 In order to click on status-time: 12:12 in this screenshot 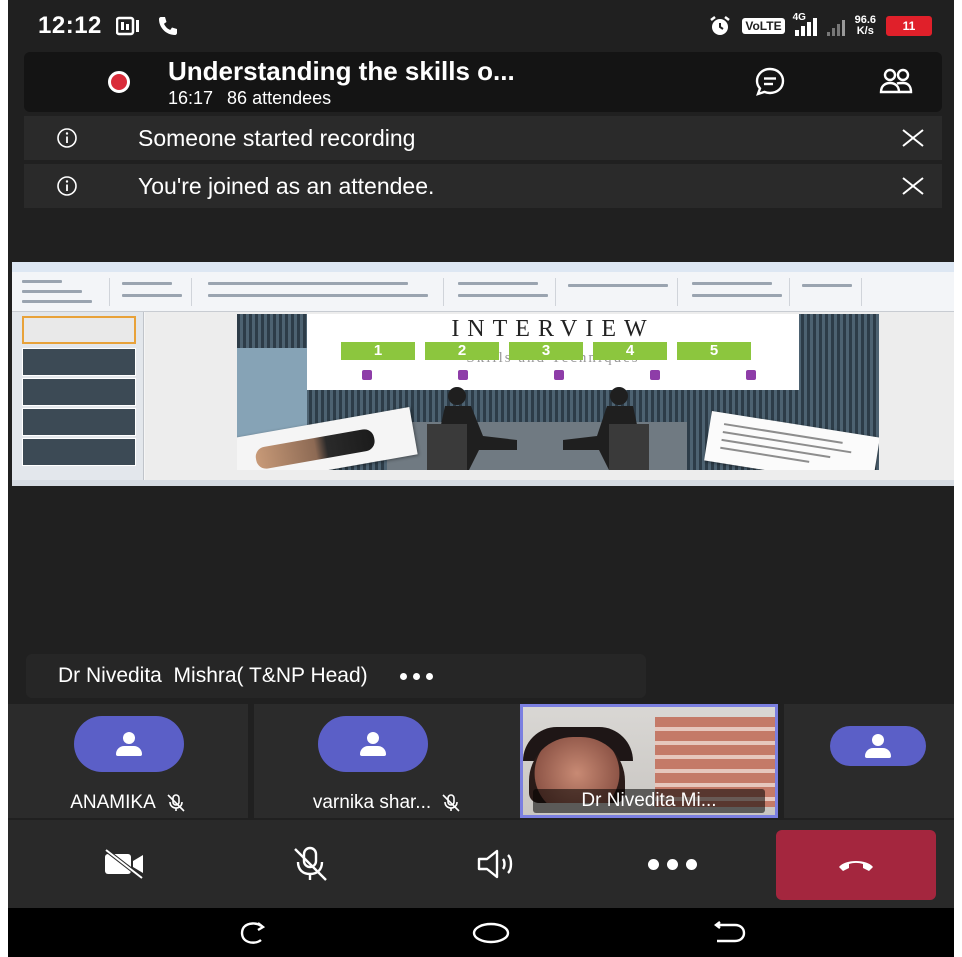, I will do `click(70, 25)`.